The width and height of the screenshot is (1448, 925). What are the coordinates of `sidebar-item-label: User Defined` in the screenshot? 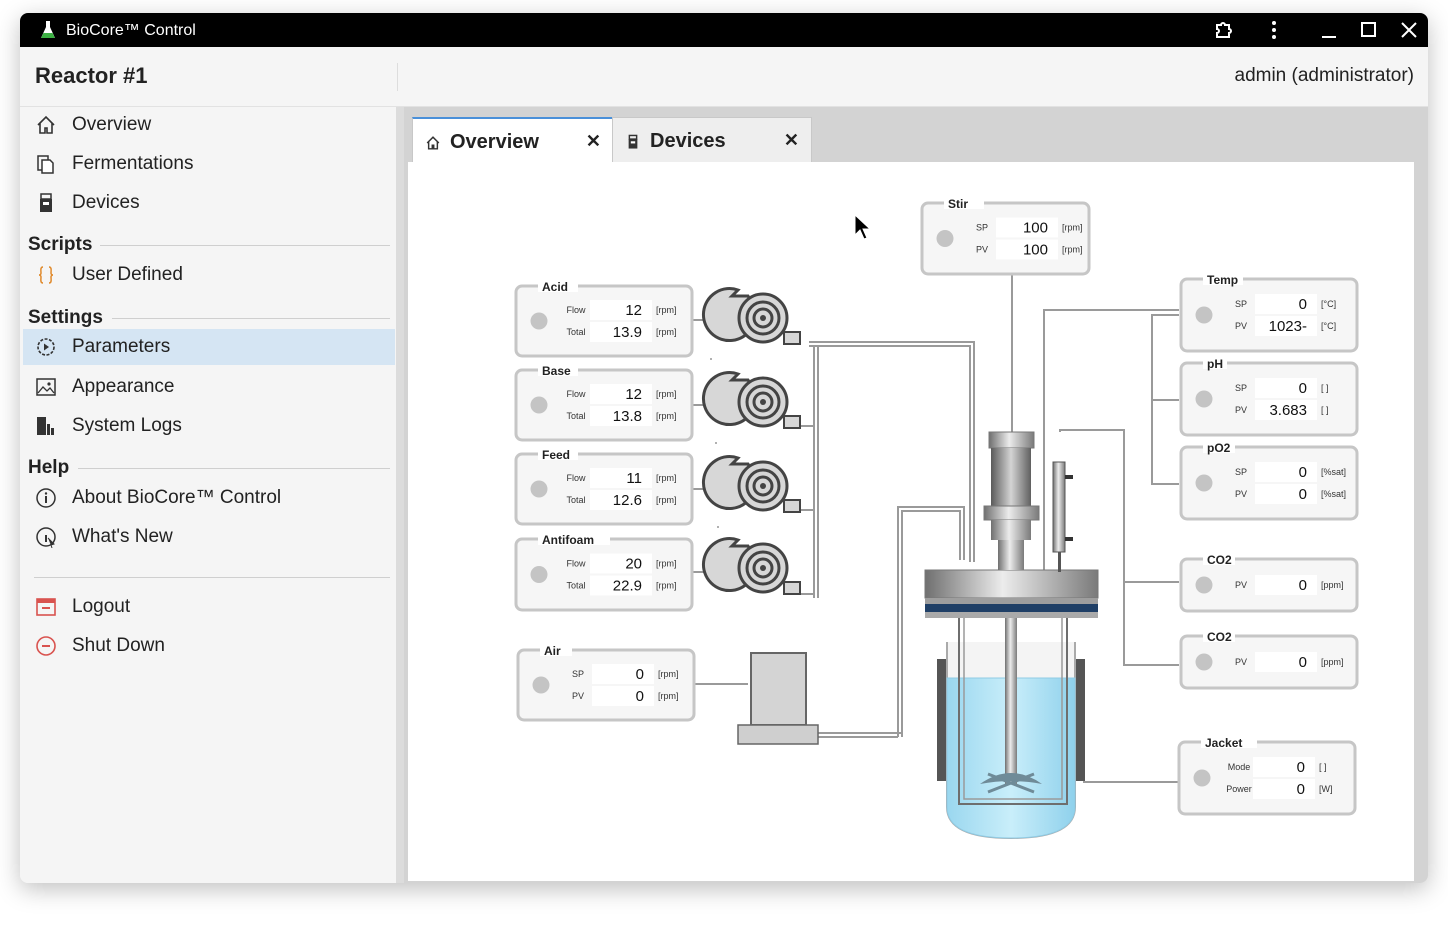 It's located at (127, 274).